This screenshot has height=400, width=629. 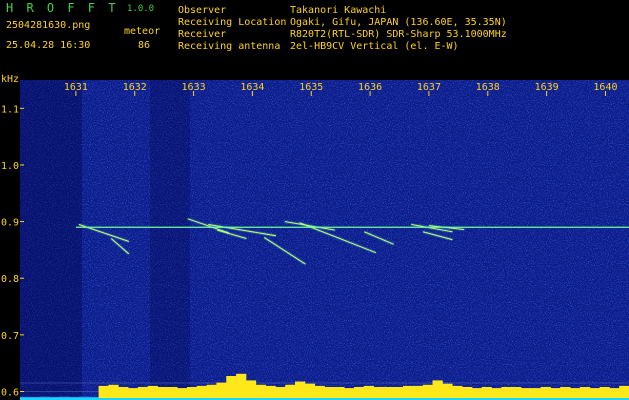 What do you see at coordinates (48, 45) in the screenshot?
I see `capture-datetime: 25.04.28 16:30` at bounding box center [48, 45].